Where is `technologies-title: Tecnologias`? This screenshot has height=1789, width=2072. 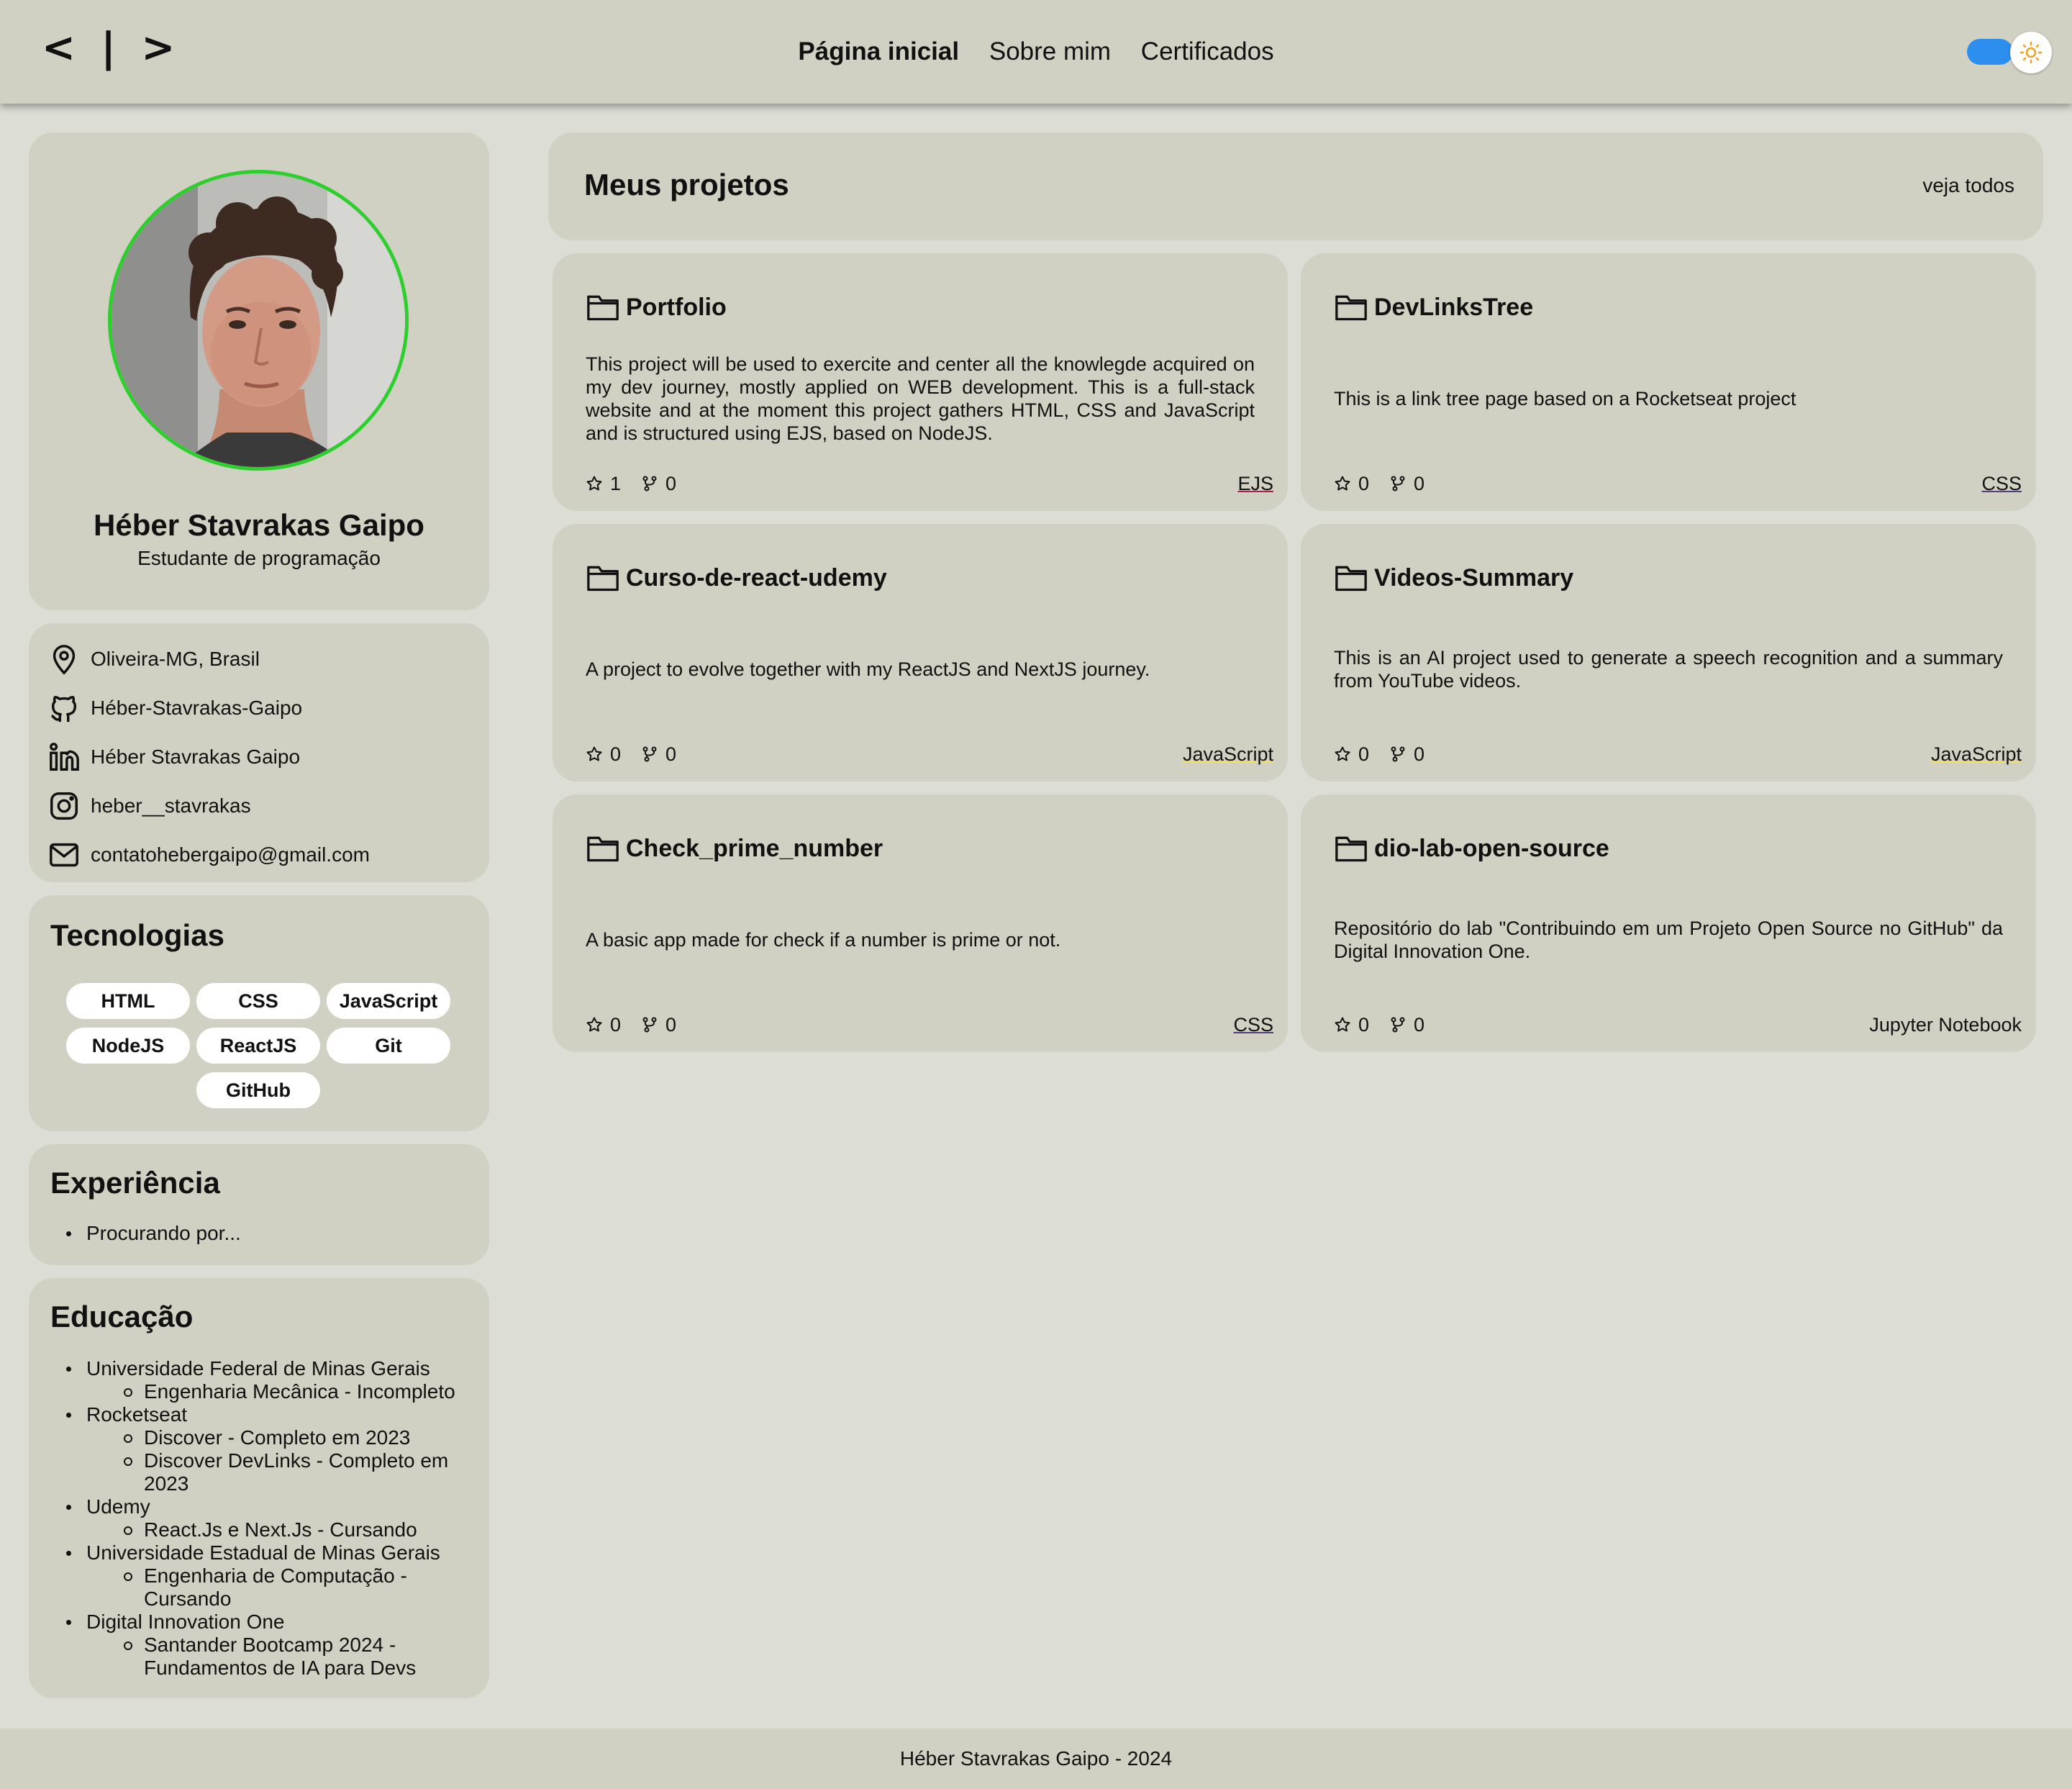
technologies-title: Tecnologias is located at coordinates (137, 935).